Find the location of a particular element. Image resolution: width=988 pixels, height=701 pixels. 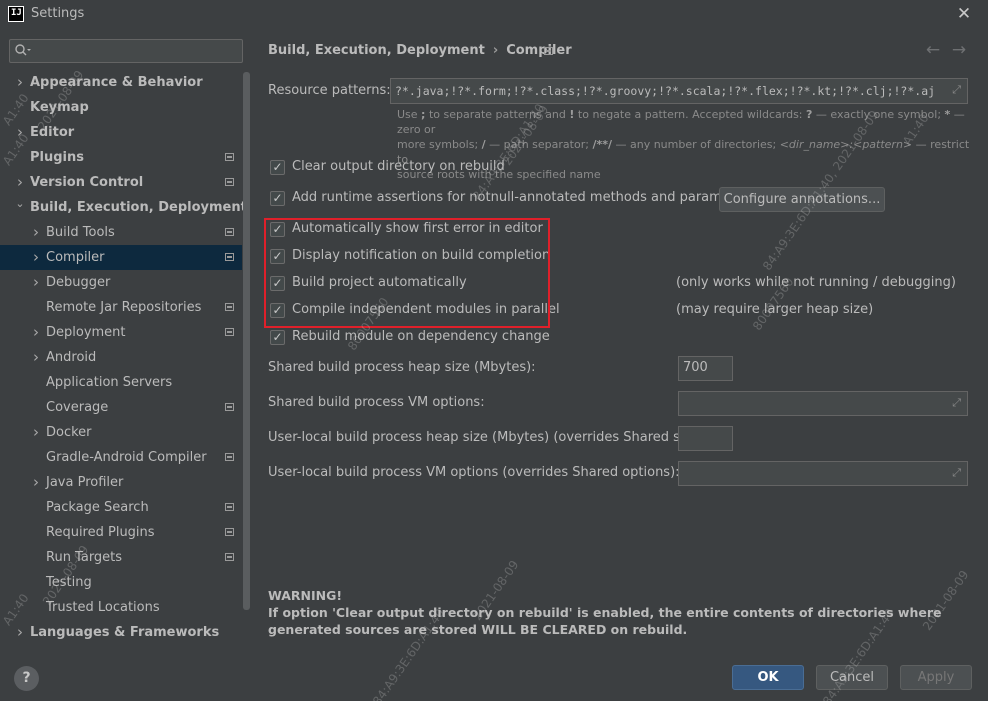

sidebar-item: Trusted Locations is located at coordinates (121, 607).